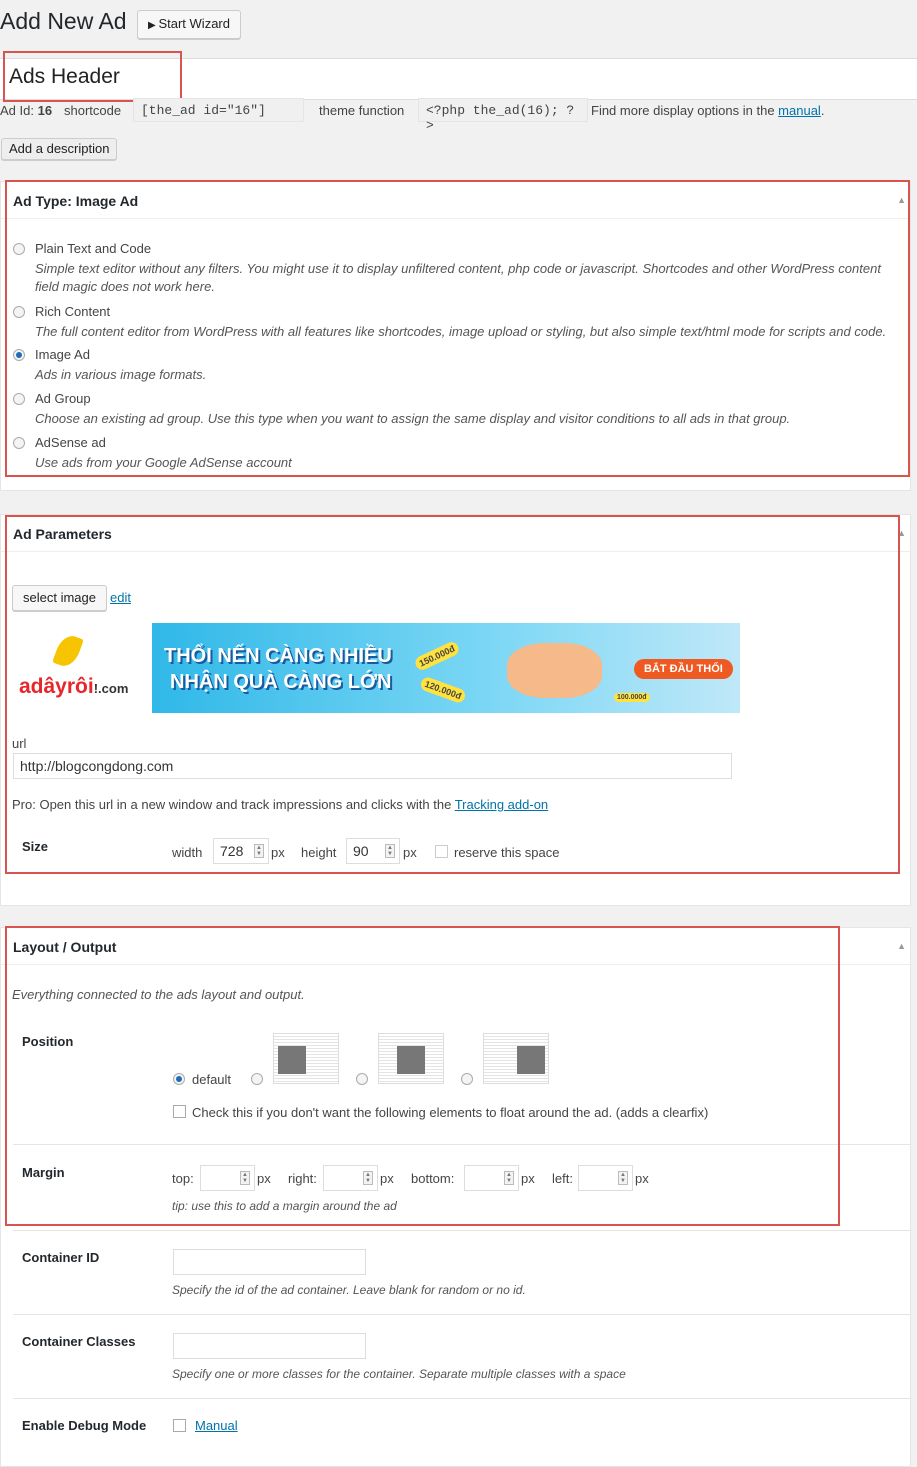 The width and height of the screenshot is (917, 1467). Describe the element at coordinates (411, 1058) in the screenshot. I see `center-icon` at that location.